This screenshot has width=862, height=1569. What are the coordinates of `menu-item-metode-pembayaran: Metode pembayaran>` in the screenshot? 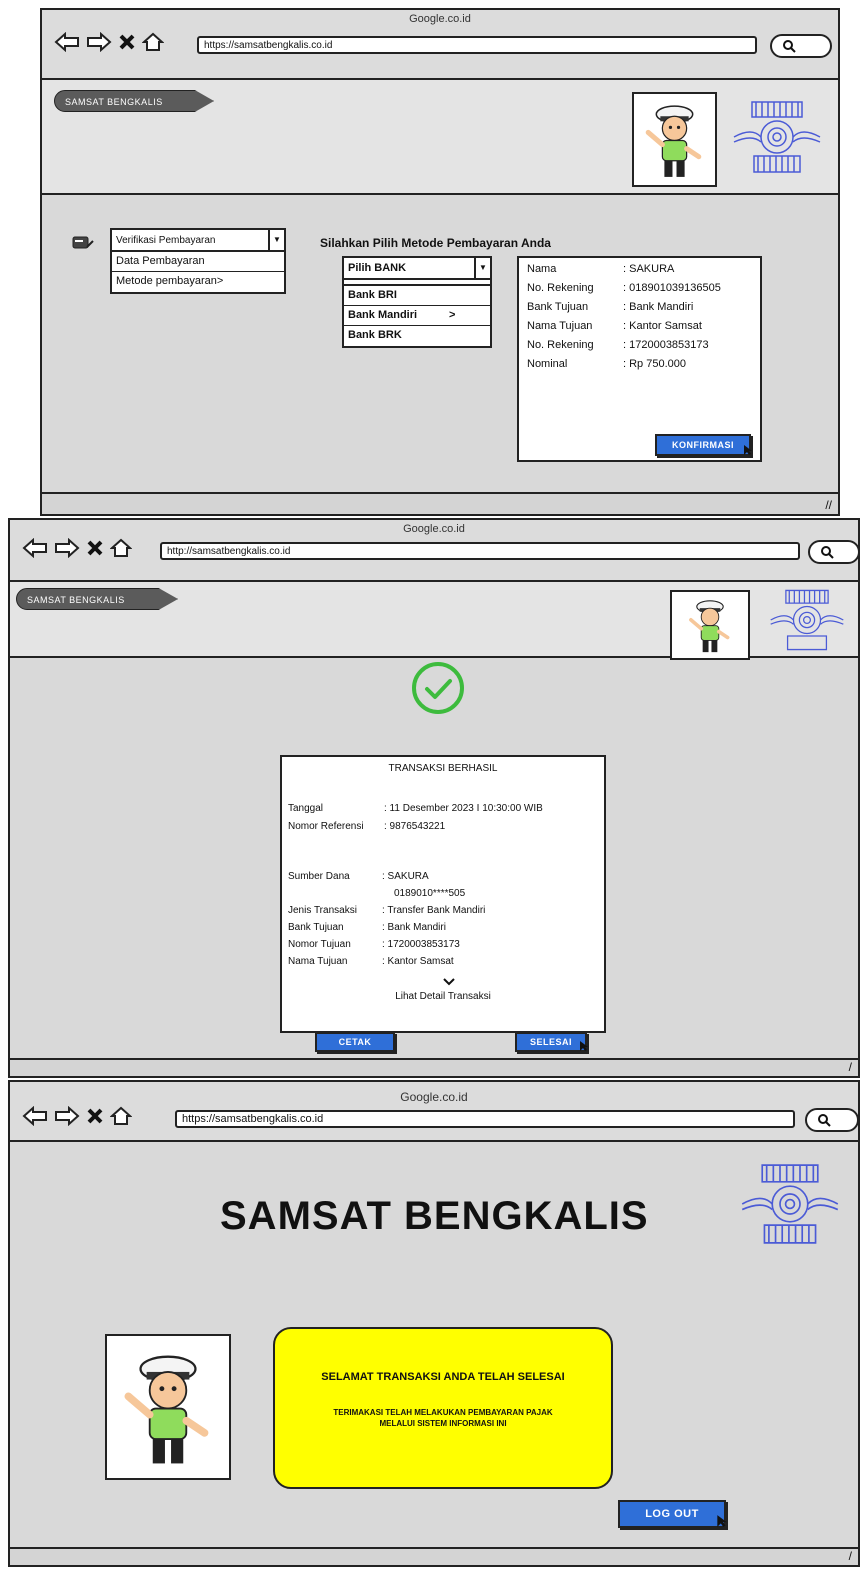 It's located at (198, 282).